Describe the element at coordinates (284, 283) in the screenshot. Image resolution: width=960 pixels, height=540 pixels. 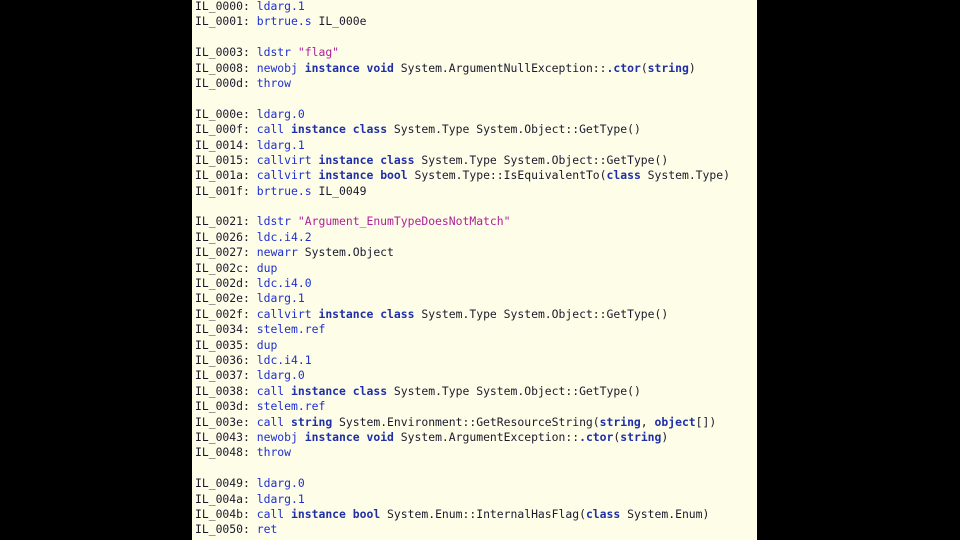
I see `il-opcode: ldc.i4.0` at that location.